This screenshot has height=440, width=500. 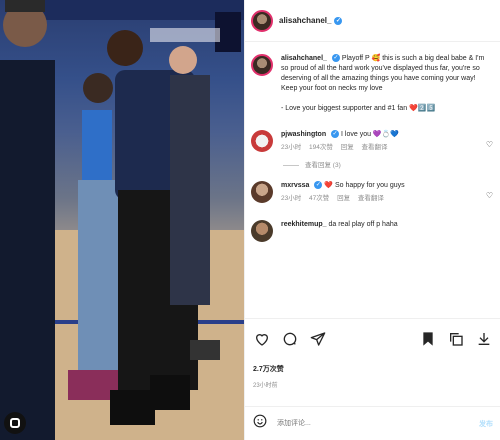 I want to click on comment-meta: 23小时 47次赞 回复 查看翻译, so click(x=386, y=199).